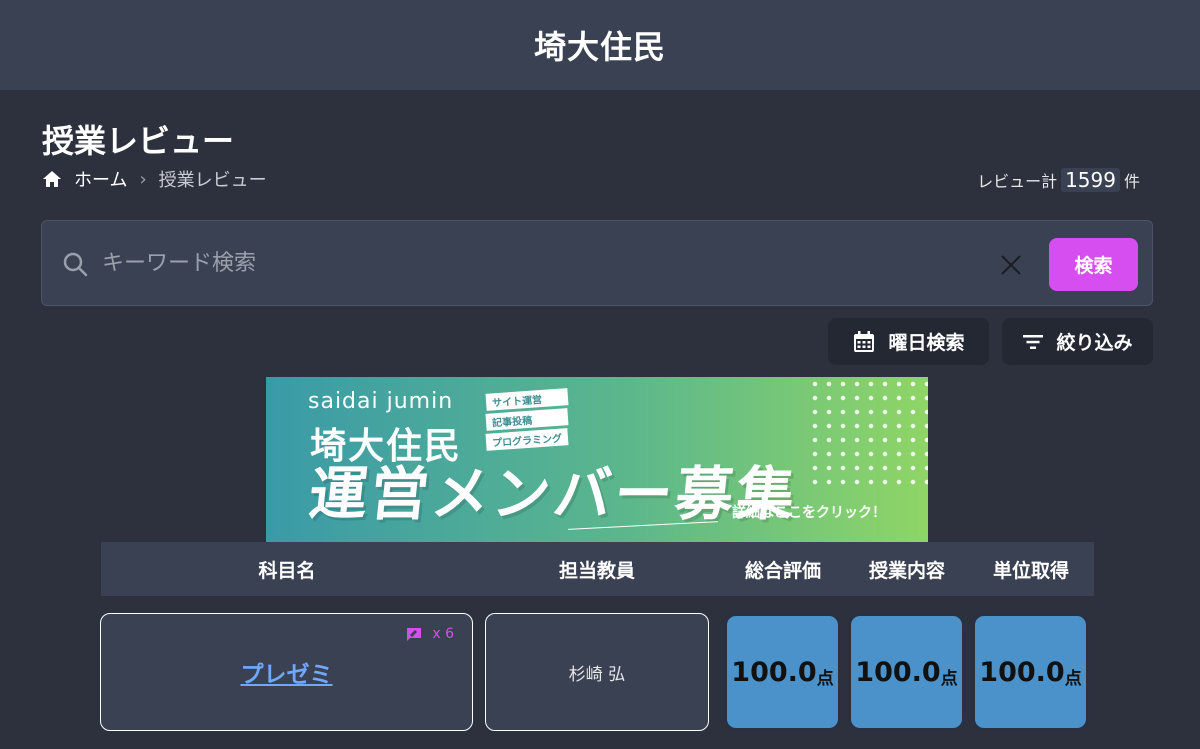 The height and width of the screenshot is (749, 1200). I want to click on subject-link: プレゼミ, so click(287, 672).